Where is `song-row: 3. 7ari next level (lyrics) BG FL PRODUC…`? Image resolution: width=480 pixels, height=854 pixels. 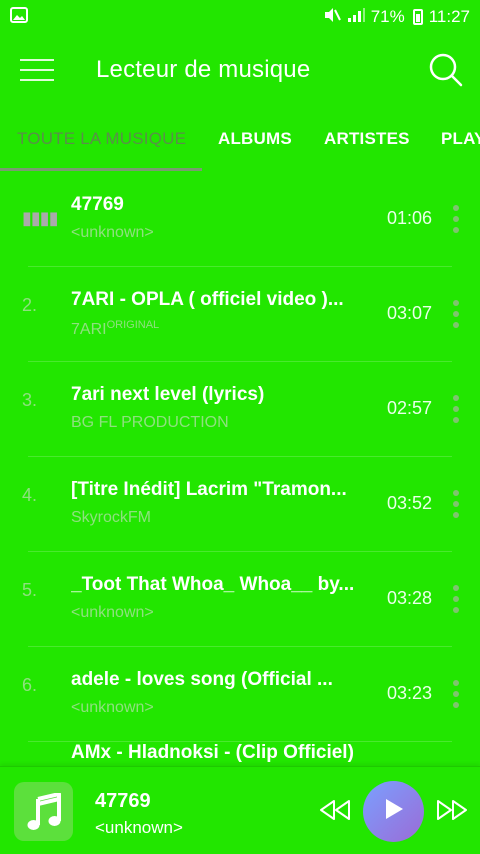 song-row: 3. 7ari next level (lyrics) BG FL PRODUC… is located at coordinates (240, 409).